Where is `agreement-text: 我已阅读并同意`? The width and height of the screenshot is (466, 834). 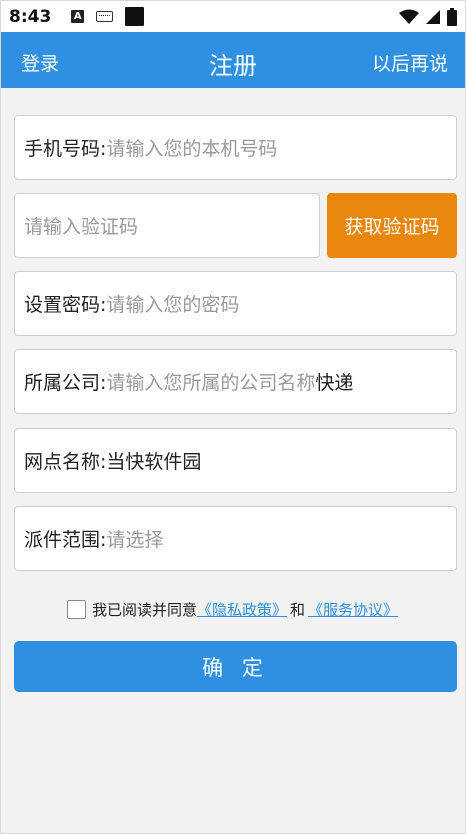
agreement-text: 我已阅读并同意 is located at coordinates (145, 609).